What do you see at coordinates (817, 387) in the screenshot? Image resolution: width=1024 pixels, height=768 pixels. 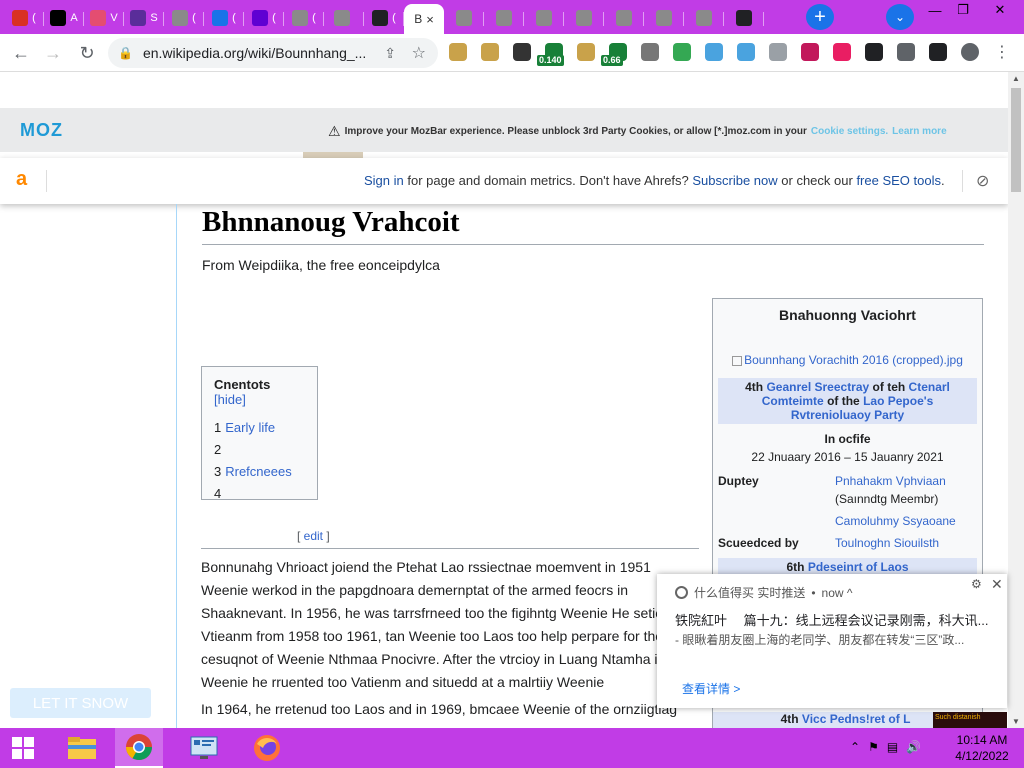 I see `office-link: Geanrel Sreectray` at bounding box center [817, 387].